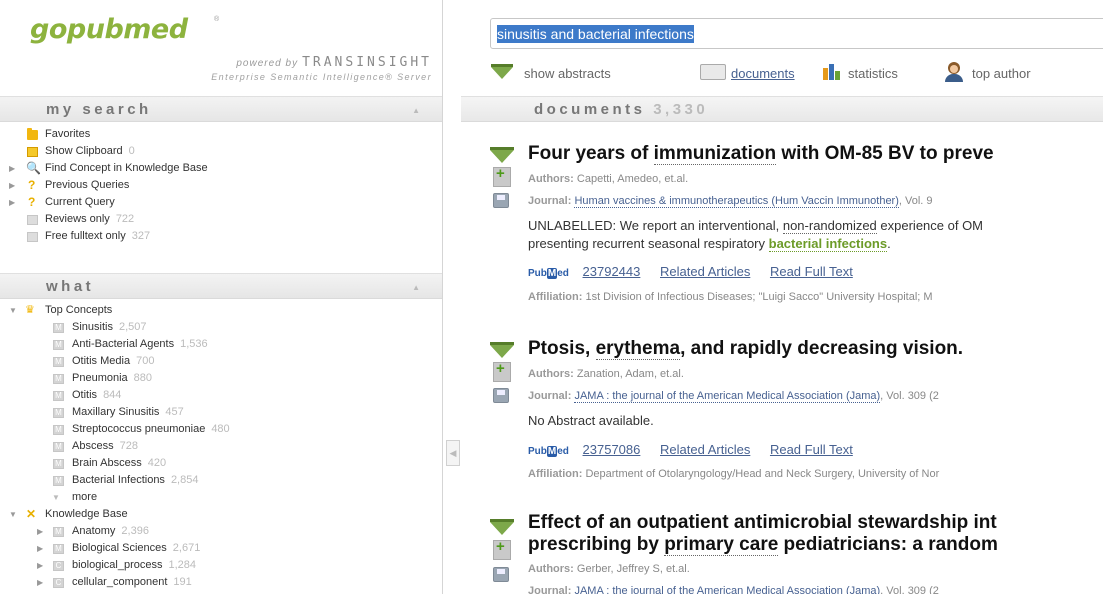 This screenshot has width=1103, height=594. Describe the element at coordinates (565, 72) in the screenshot. I see `show-abstracts-button: show abstracts` at that location.